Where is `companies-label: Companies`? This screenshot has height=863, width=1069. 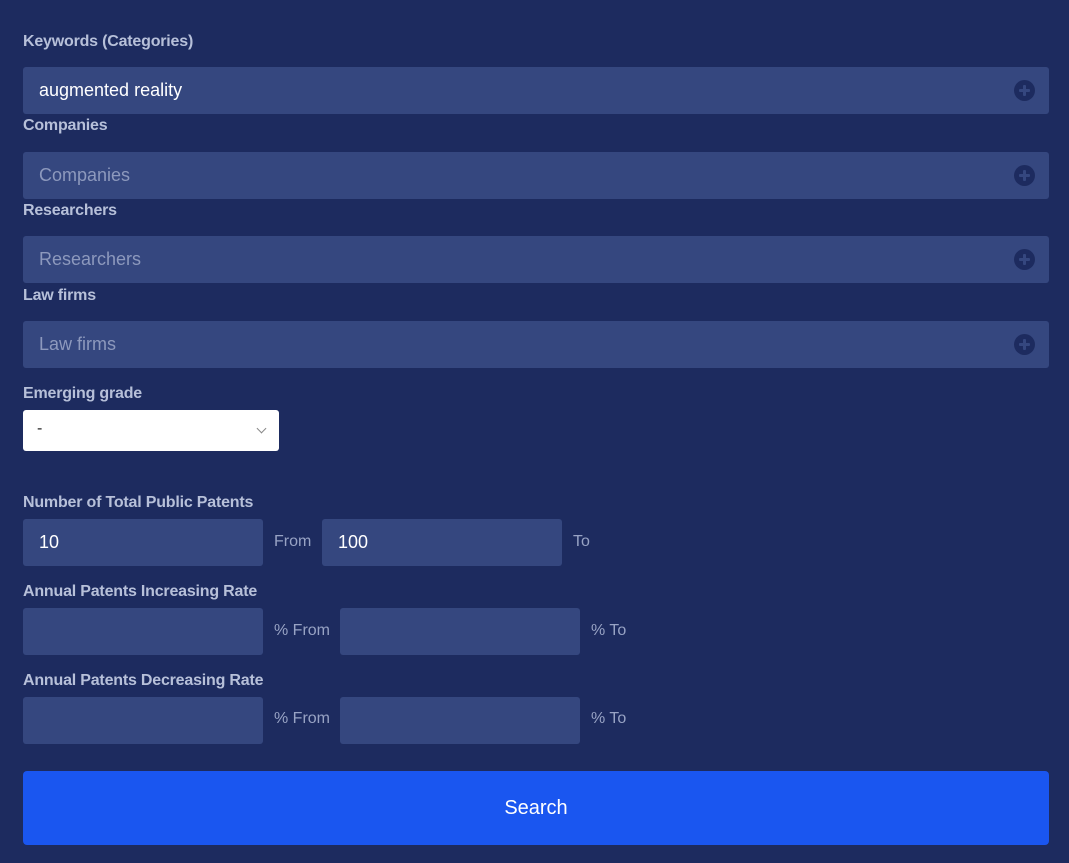
companies-label: Companies is located at coordinates (65, 125).